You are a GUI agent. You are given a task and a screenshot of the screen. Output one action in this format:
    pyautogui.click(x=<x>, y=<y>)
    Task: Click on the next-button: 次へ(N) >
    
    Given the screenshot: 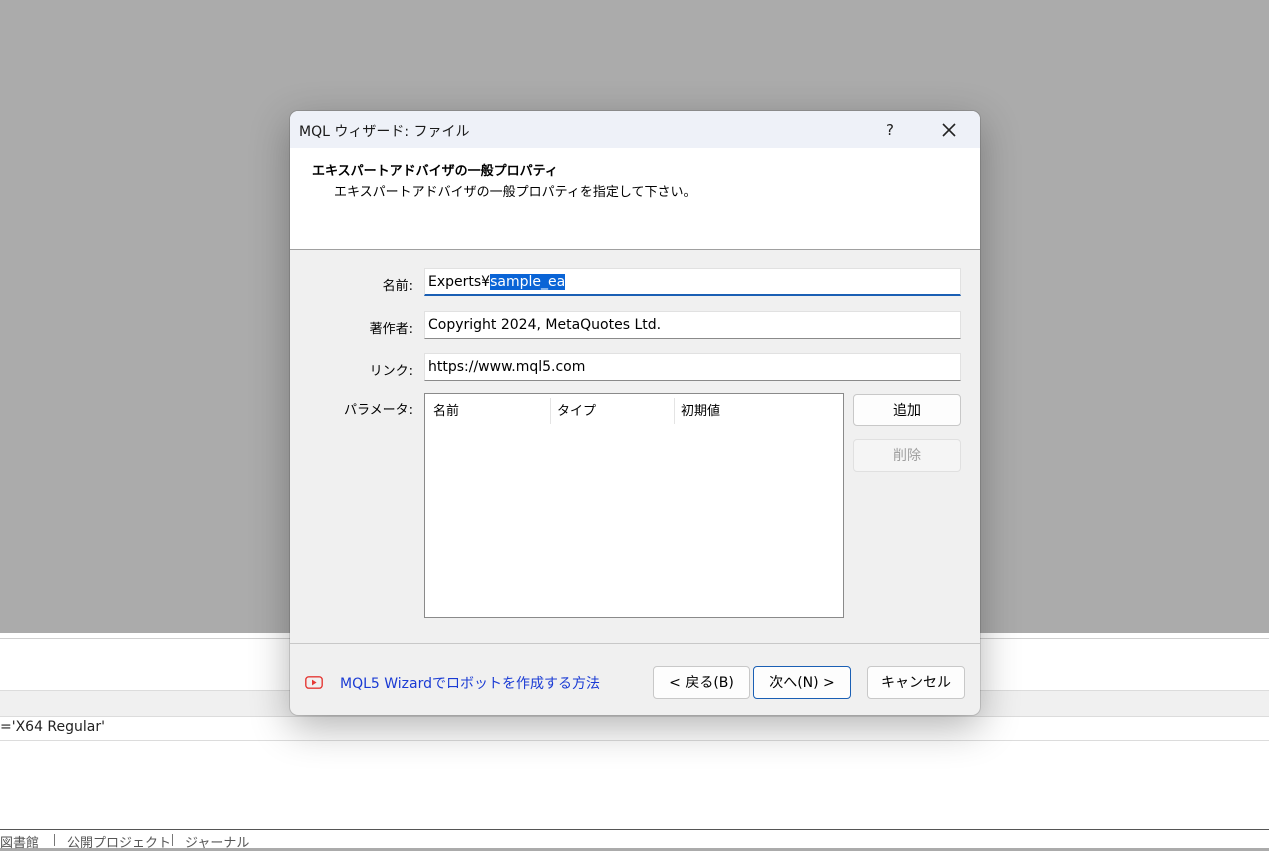 What is the action you would take?
    pyautogui.click(x=802, y=682)
    